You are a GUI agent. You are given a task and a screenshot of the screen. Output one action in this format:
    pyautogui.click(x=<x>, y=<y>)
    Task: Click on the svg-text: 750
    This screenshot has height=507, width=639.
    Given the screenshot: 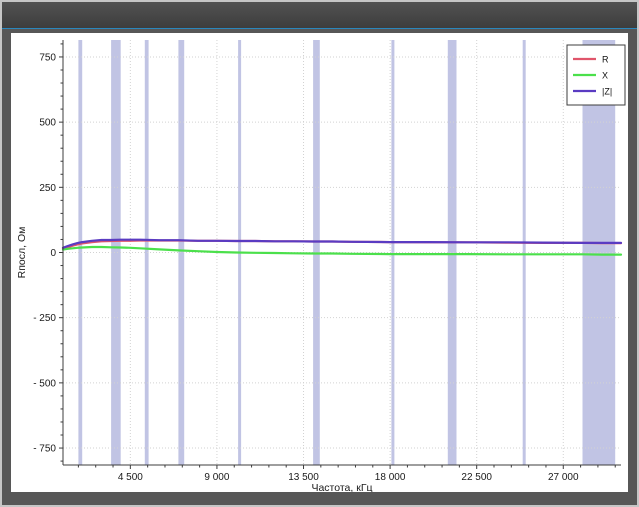 What is the action you would take?
    pyautogui.click(x=47, y=57)
    